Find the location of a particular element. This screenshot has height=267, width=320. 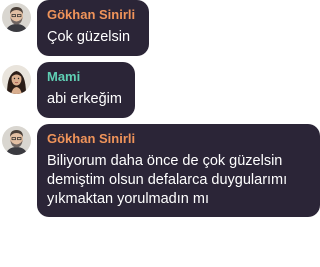

message-text: abi erkeğim is located at coordinates (84, 99).